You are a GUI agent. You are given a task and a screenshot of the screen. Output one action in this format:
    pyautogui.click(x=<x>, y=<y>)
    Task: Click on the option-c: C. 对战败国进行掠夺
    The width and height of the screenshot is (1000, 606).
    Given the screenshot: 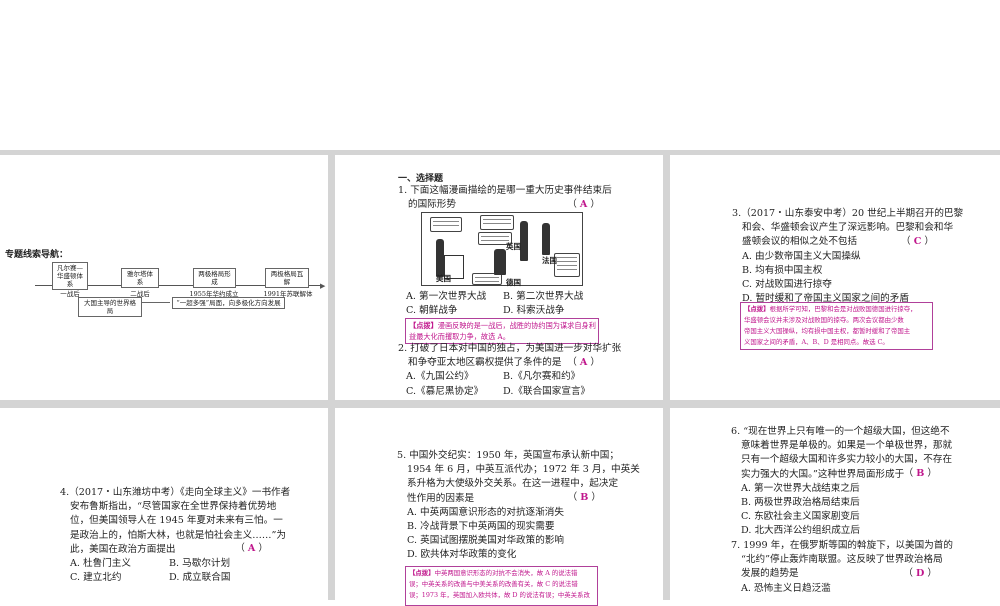 What is the action you would take?
    pyautogui.click(x=787, y=285)
    